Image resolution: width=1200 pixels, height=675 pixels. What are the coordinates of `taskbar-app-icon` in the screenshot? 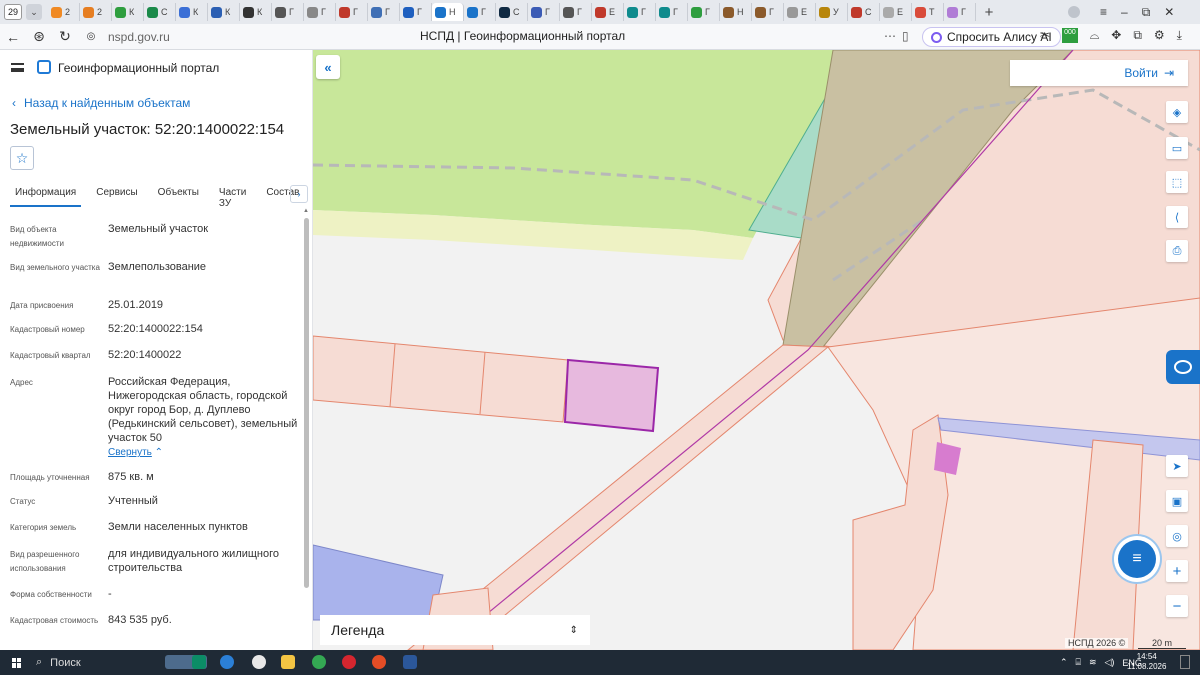 It's located at (199, 662).